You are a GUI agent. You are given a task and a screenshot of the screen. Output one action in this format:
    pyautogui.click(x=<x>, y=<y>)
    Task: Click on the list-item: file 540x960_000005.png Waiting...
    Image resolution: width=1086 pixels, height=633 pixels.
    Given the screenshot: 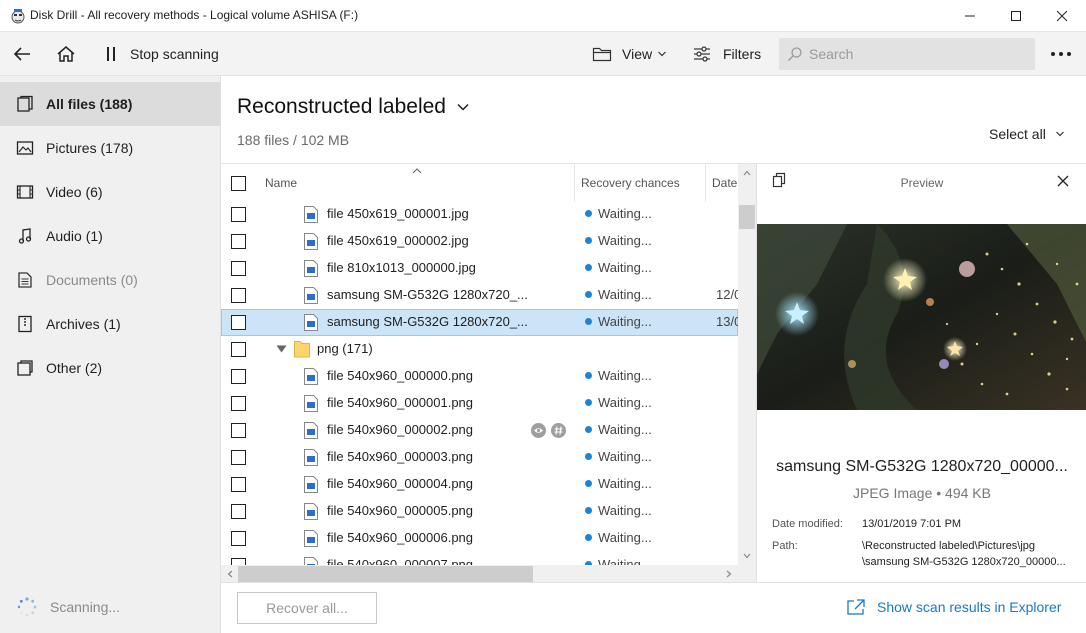 What is the action you would take?
    pyautogui.click(x=479, y=511)
    